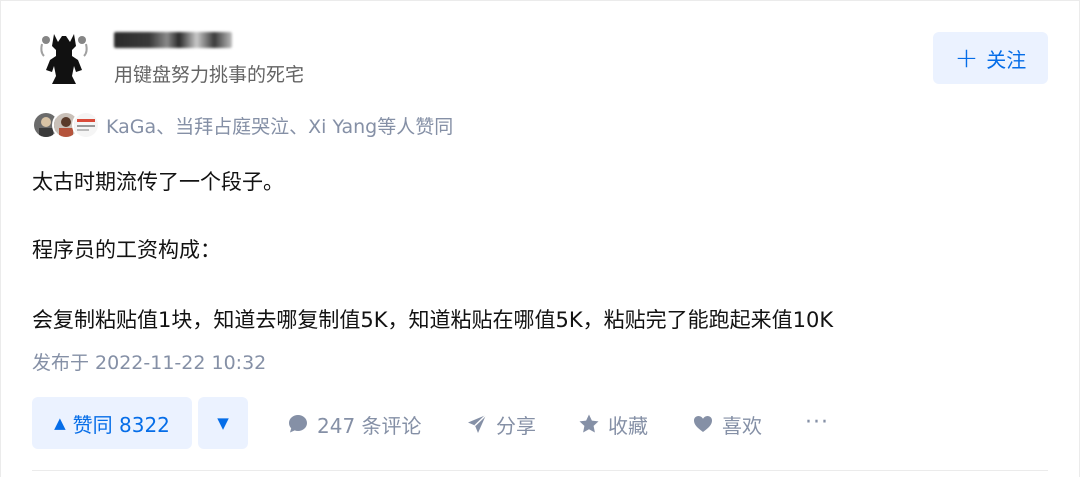 This screenshot has width=1080, height=477. Describe the element at coordinates (209, 75) in the screenshot. I see `author-bio: 用键盘努力挑事的死宅` at that location.